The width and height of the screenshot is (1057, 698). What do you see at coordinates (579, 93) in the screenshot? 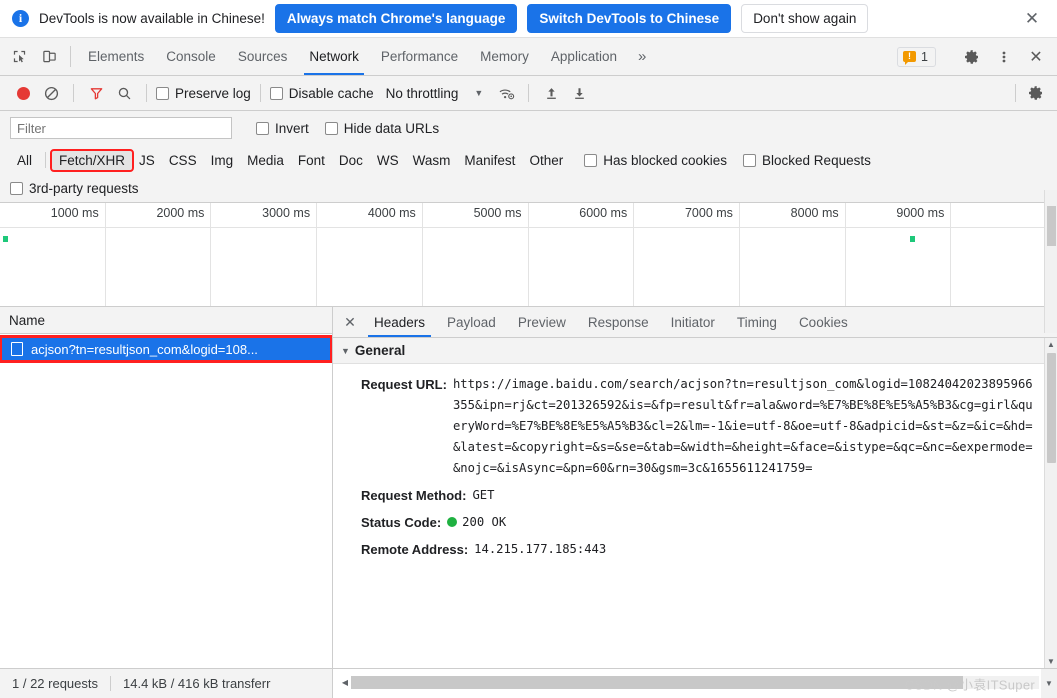
I see `export-har-icon` at bounding box center [579, 93].